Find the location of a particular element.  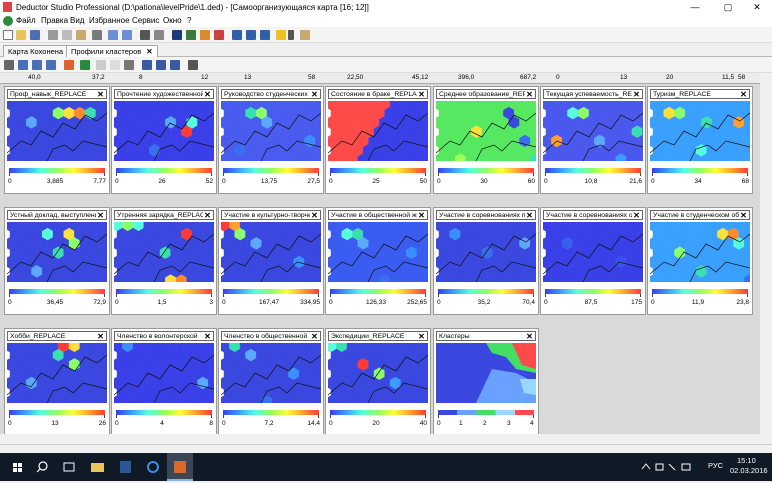

run-icon is located at coordinates (205, 35).